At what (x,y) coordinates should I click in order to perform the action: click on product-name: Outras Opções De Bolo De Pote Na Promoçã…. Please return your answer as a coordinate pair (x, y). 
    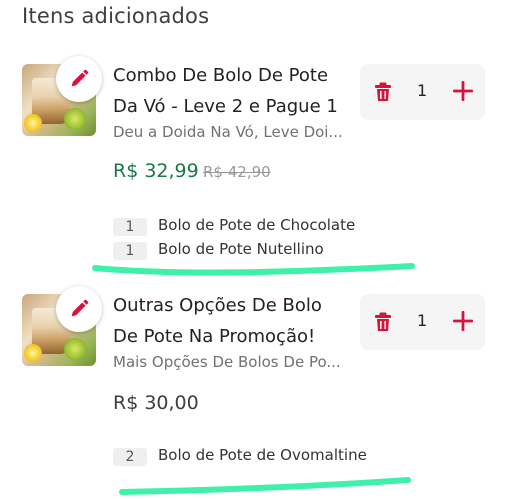
    Looking at the image, I should click on (217, 321).